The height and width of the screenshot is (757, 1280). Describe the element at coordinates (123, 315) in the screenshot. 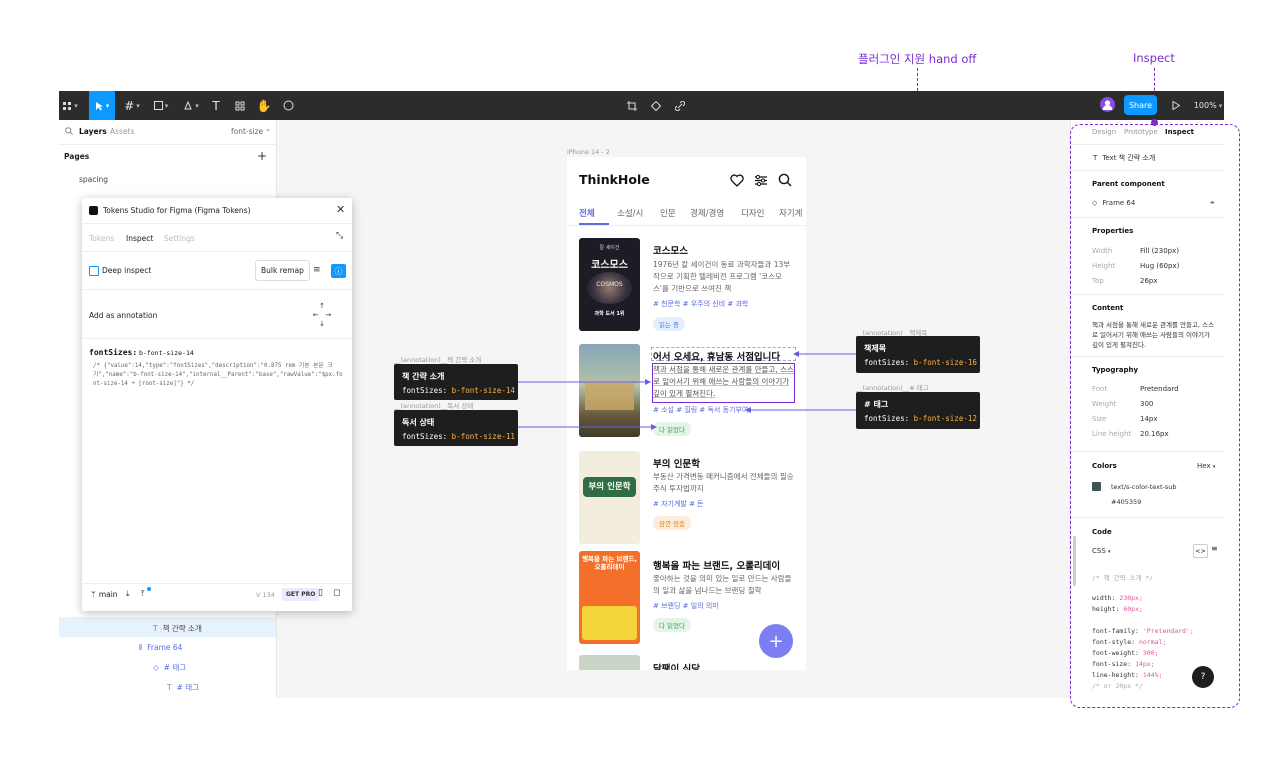

I see `add-annotation-label: Add as annotation` at that location.